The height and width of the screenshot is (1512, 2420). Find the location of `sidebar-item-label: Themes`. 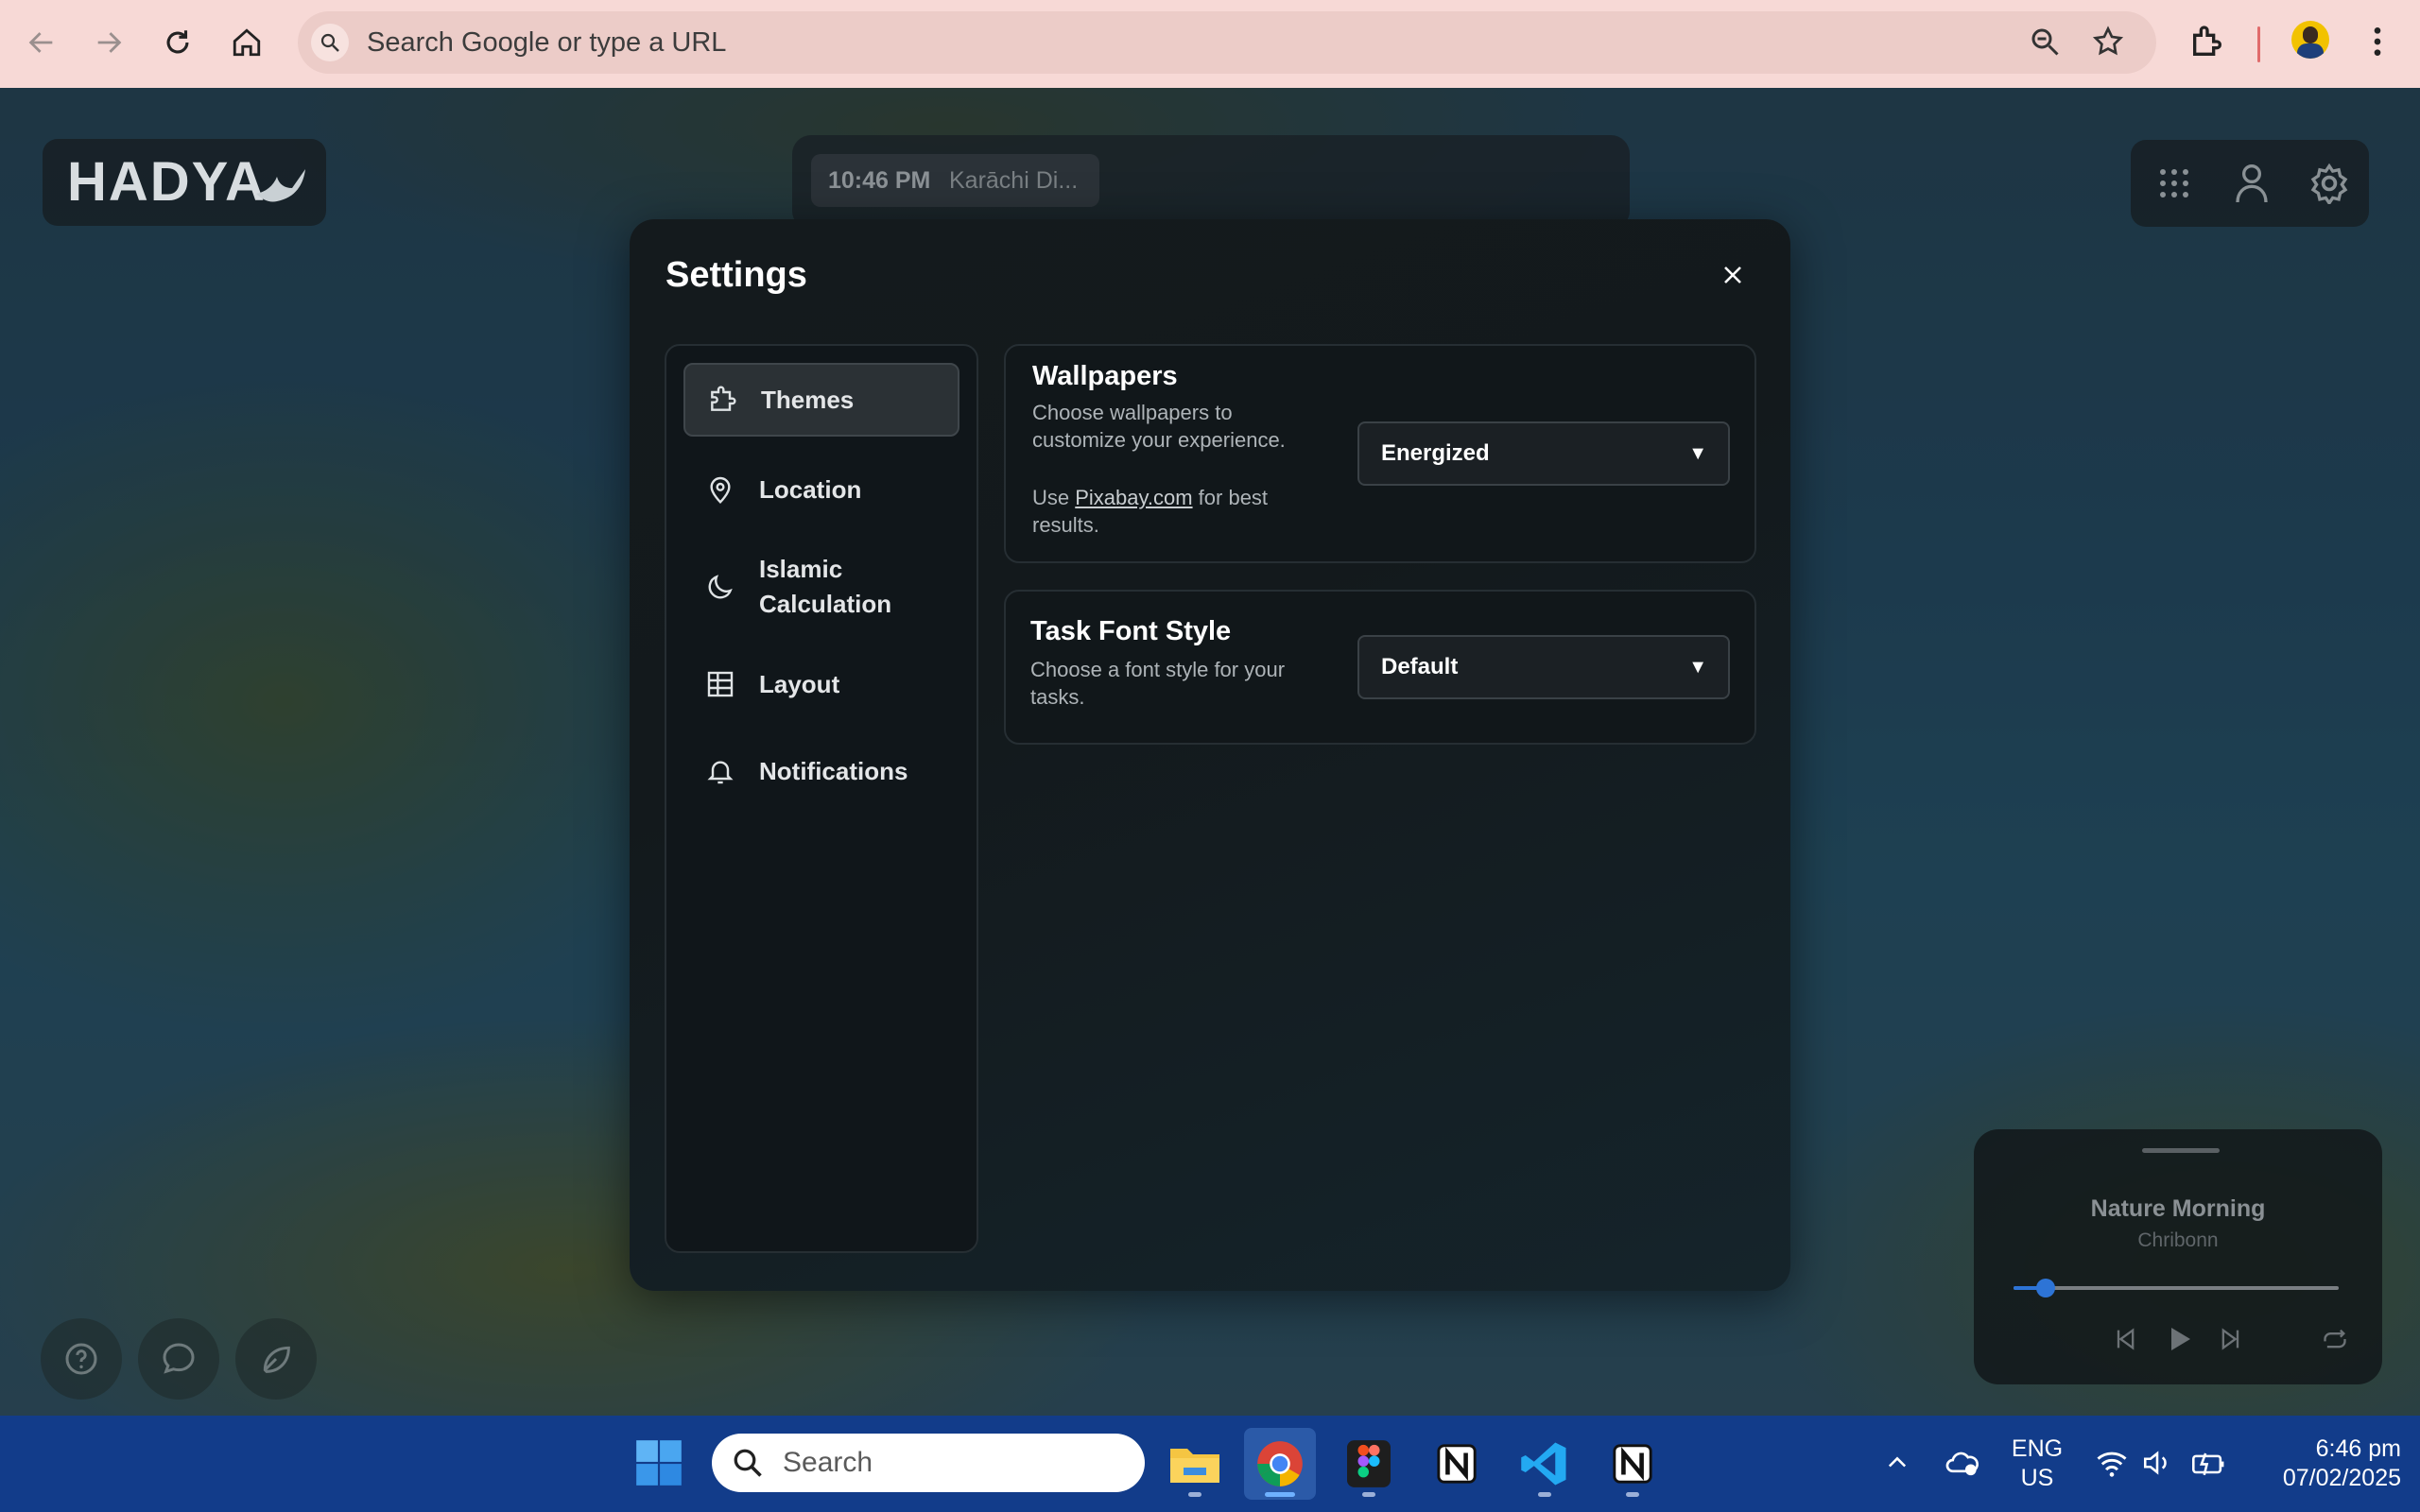

sidebar-item-label: Themes is located at coordinates (808, 399).